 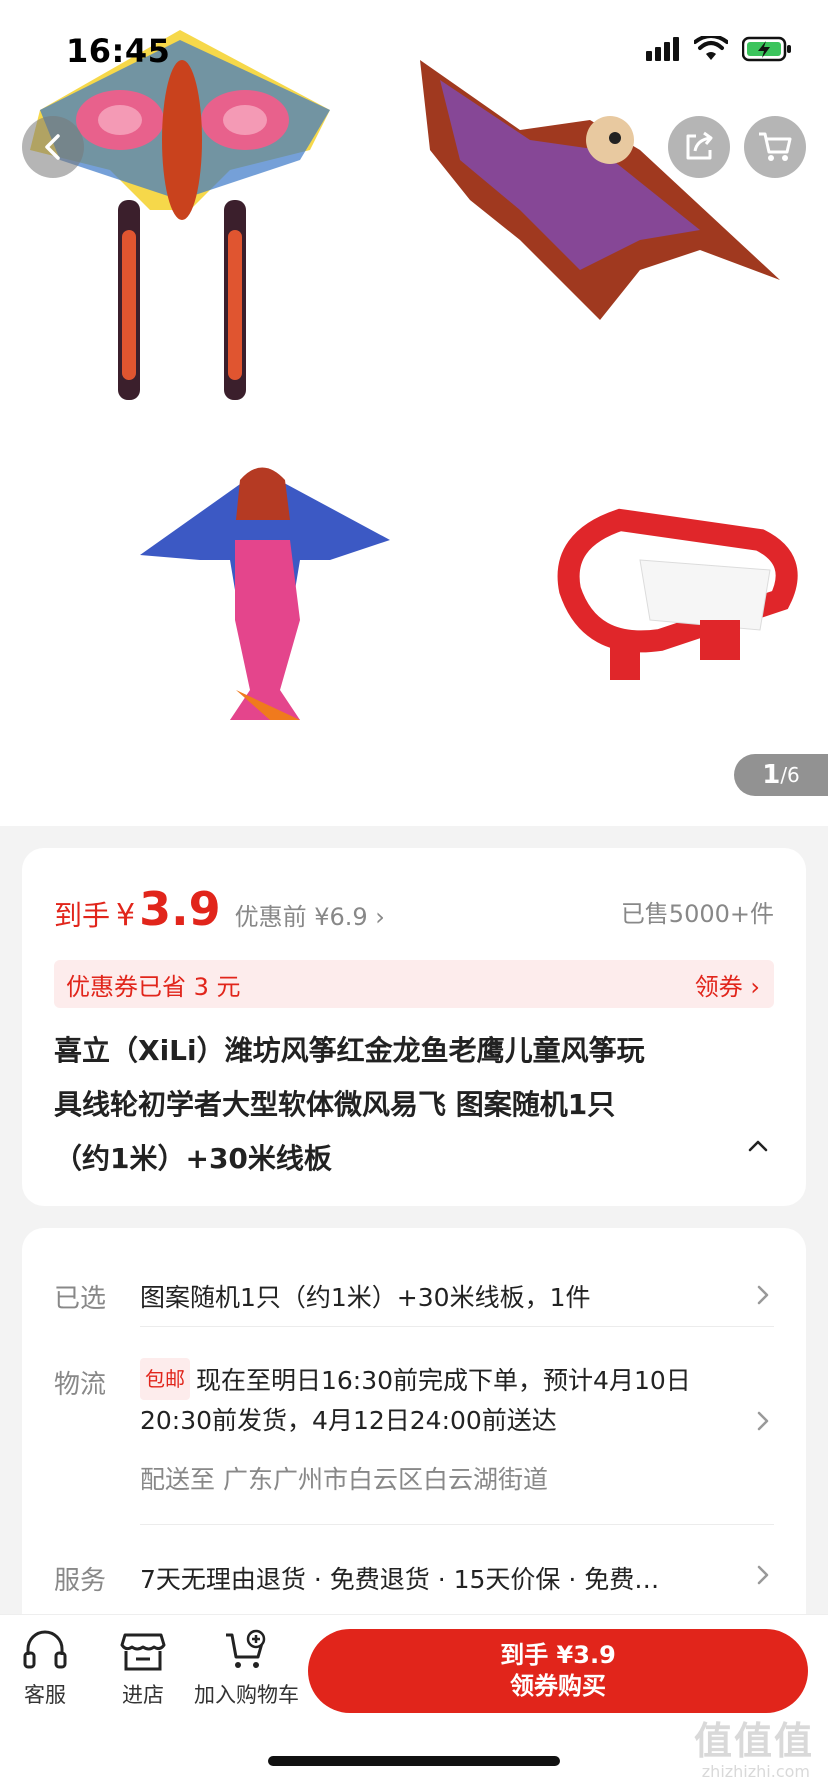 I want to click on coupon-bar: 优惠券已省 3 元 领券 ›, so click(x=414, y=984).